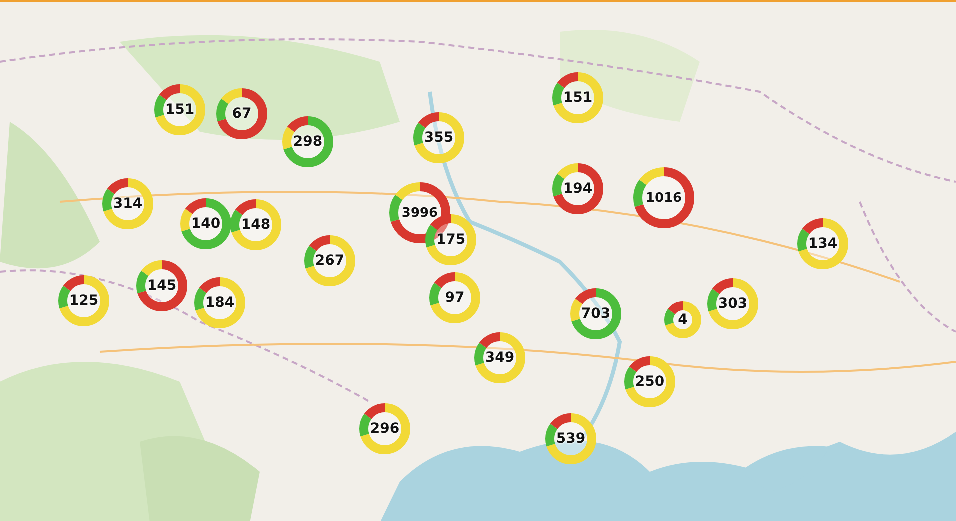  I want to click on cluster-marker: 349, so click(500, 358).